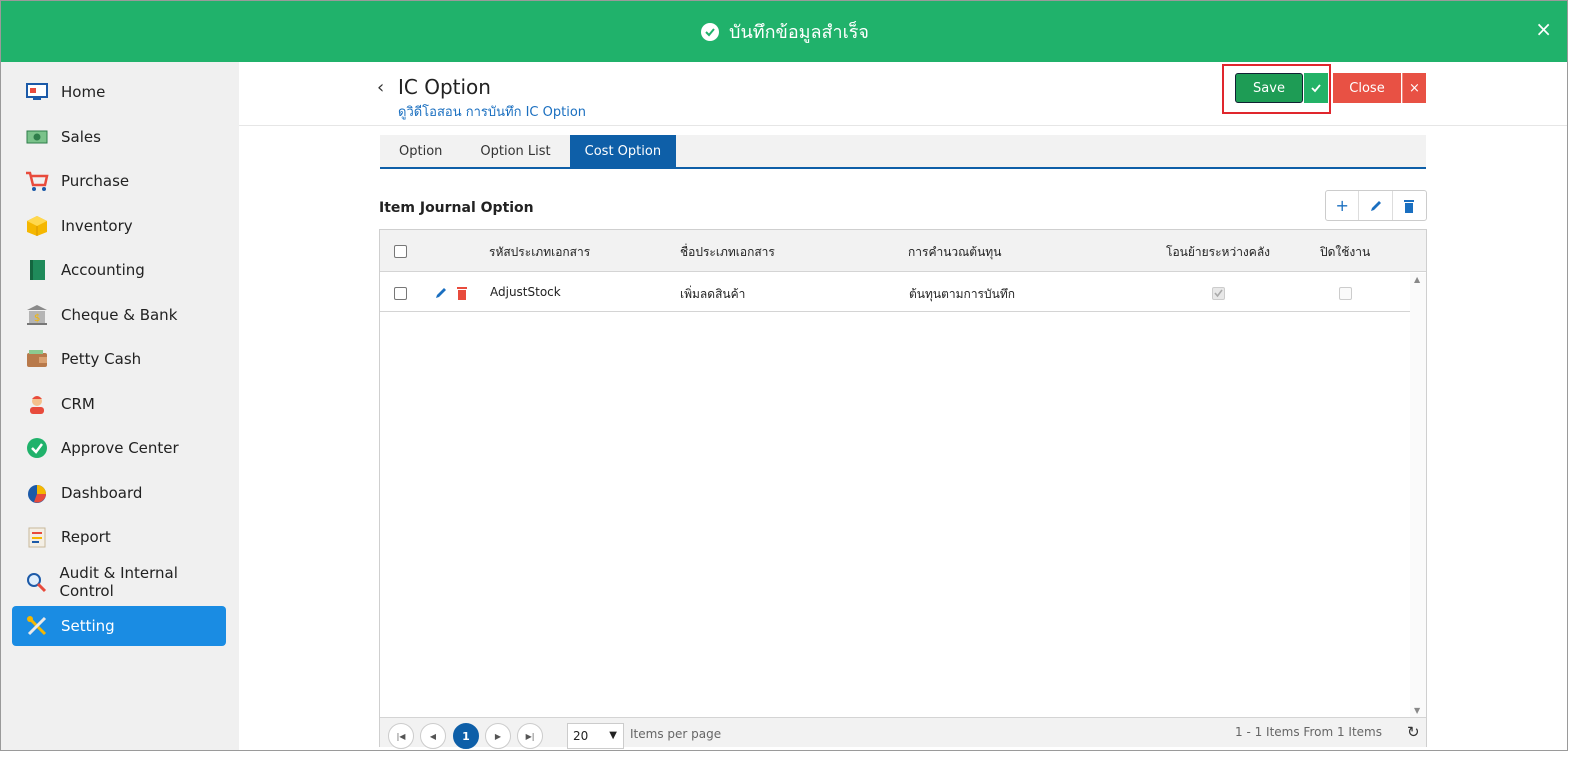  What do you see at coordinates (37, 270) in the screenshot?
I see `book-icon` at bounding box center [37, 270].